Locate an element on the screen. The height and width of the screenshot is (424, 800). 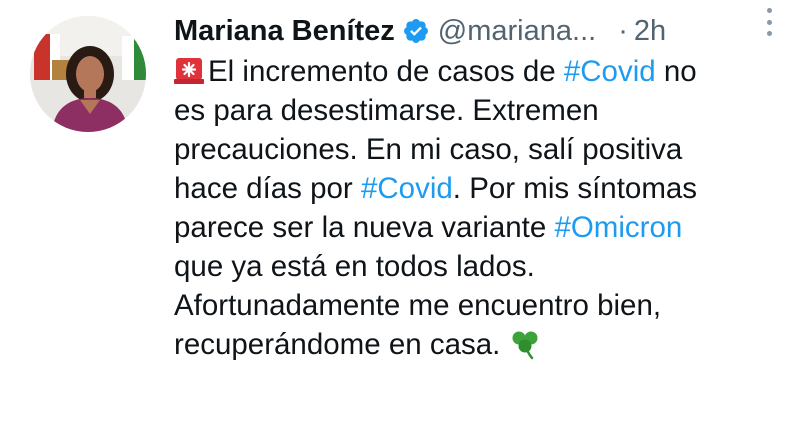
tweet-text-segment: . Por mis síntomas is located at coordinates (575, 188).